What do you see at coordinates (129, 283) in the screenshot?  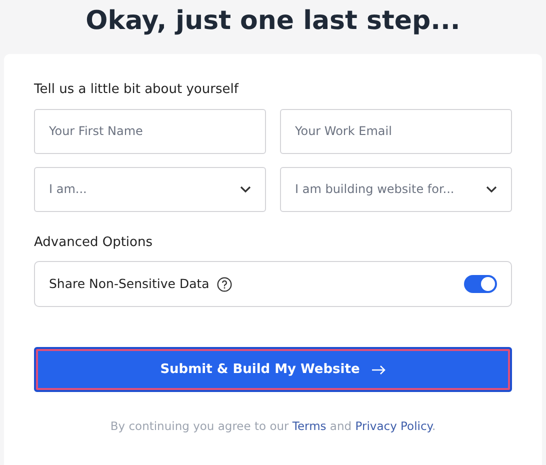 I see `option-label: Share Non-Sensitive Data` at bounding box center [129, 283].